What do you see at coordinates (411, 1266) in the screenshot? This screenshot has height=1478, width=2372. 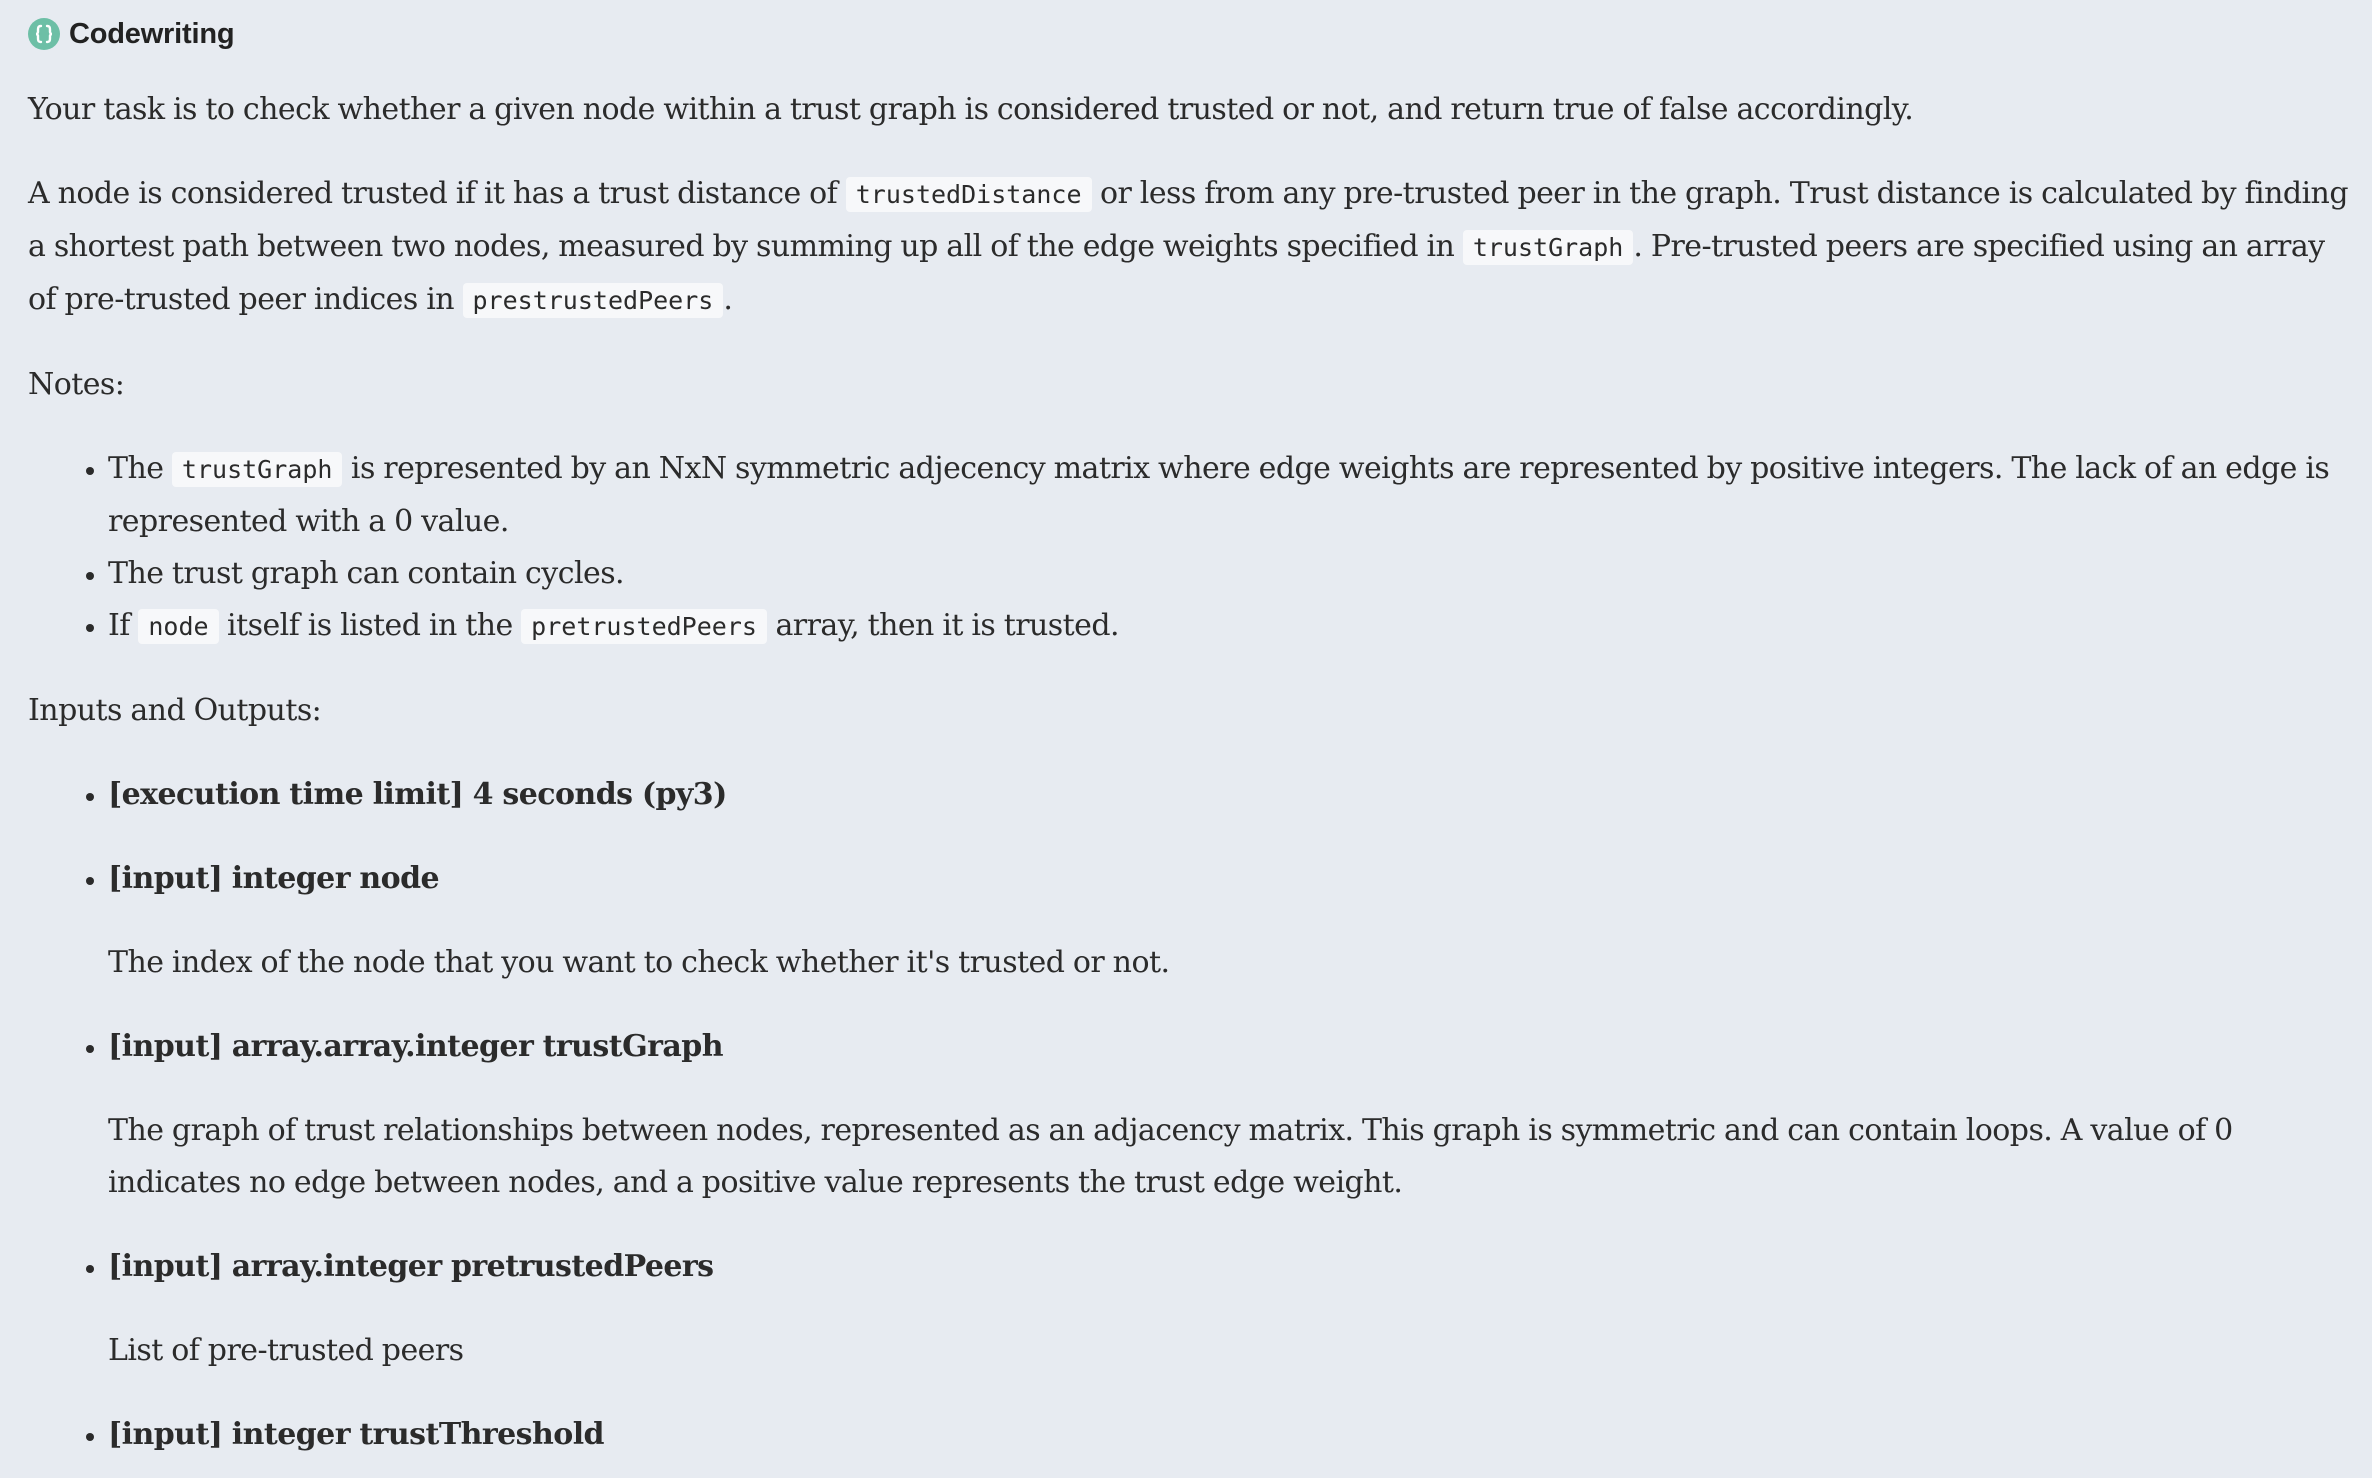 I see `io-title: [input] array.integer pretrustedPeers` at bounding box center [411, 1266].